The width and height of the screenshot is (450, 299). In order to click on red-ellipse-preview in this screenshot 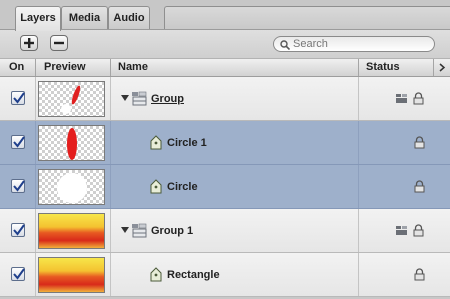, I will do `click(72, 144)`.